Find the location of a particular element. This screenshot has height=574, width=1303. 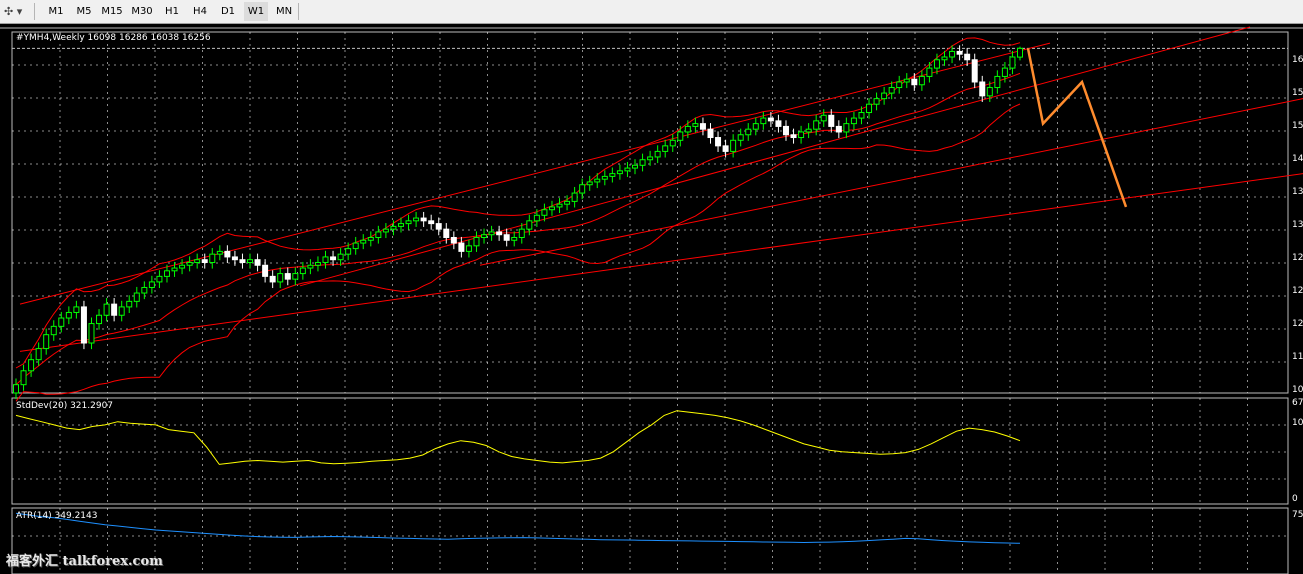

watermark-logo: 福客外汇 talkforex.com is located at coordinates (84, 561).